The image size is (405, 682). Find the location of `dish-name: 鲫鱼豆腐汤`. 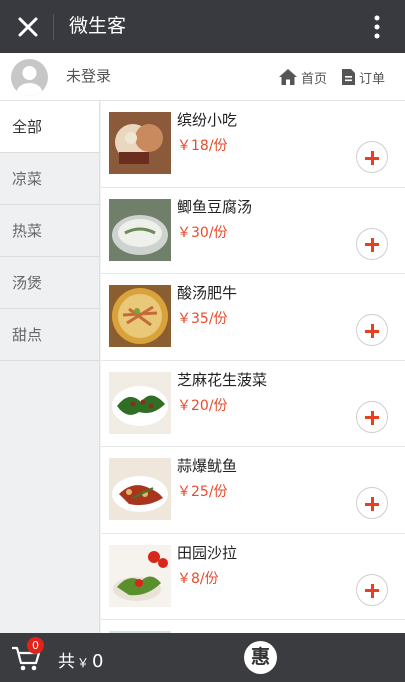

dish-name: 鲫鱼豆腐汤 is located at coordinates (215, 206).